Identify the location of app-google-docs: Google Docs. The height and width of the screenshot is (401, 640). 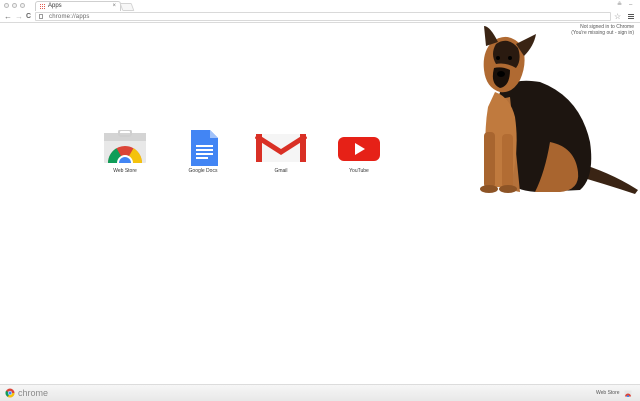
(203, 152).